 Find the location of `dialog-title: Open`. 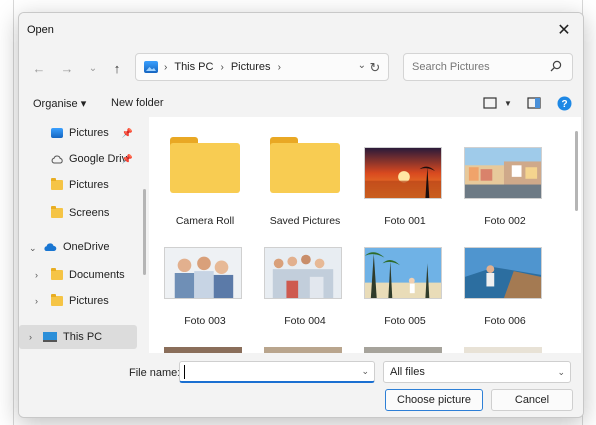

dialog-title: Open is located at coordinates (40, 30).